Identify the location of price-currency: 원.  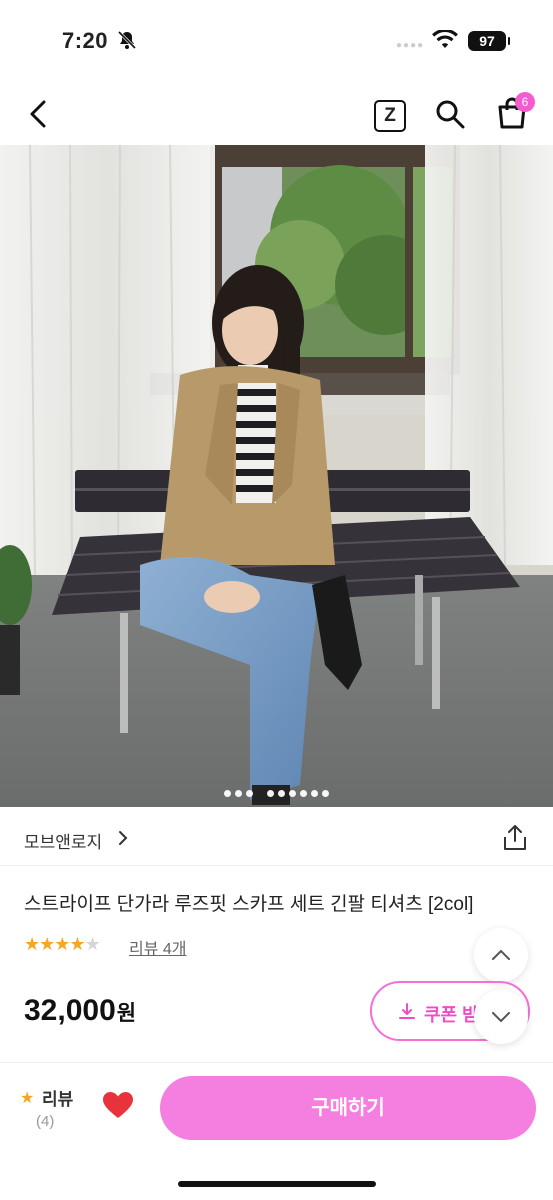
(126, 1013).